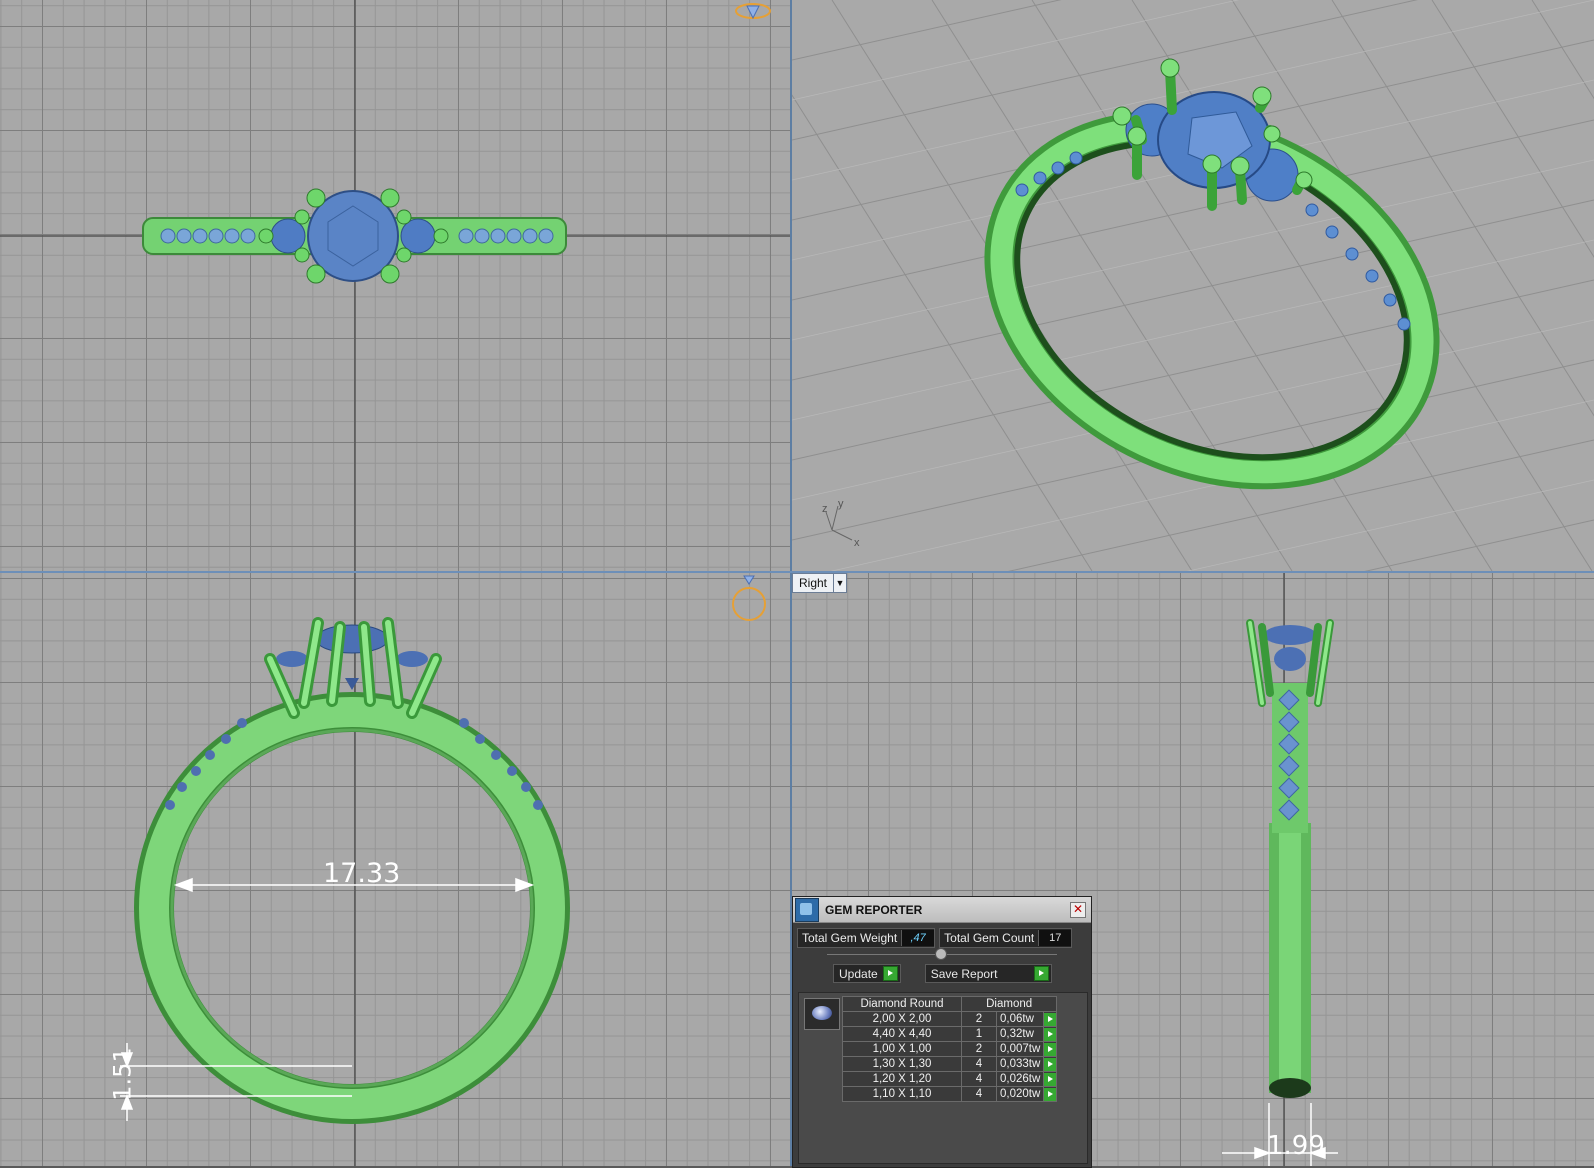  Describe the element at coordinates (122, 1074) in the screenshot. I see `band-thickness-label: 1.51` at that location.